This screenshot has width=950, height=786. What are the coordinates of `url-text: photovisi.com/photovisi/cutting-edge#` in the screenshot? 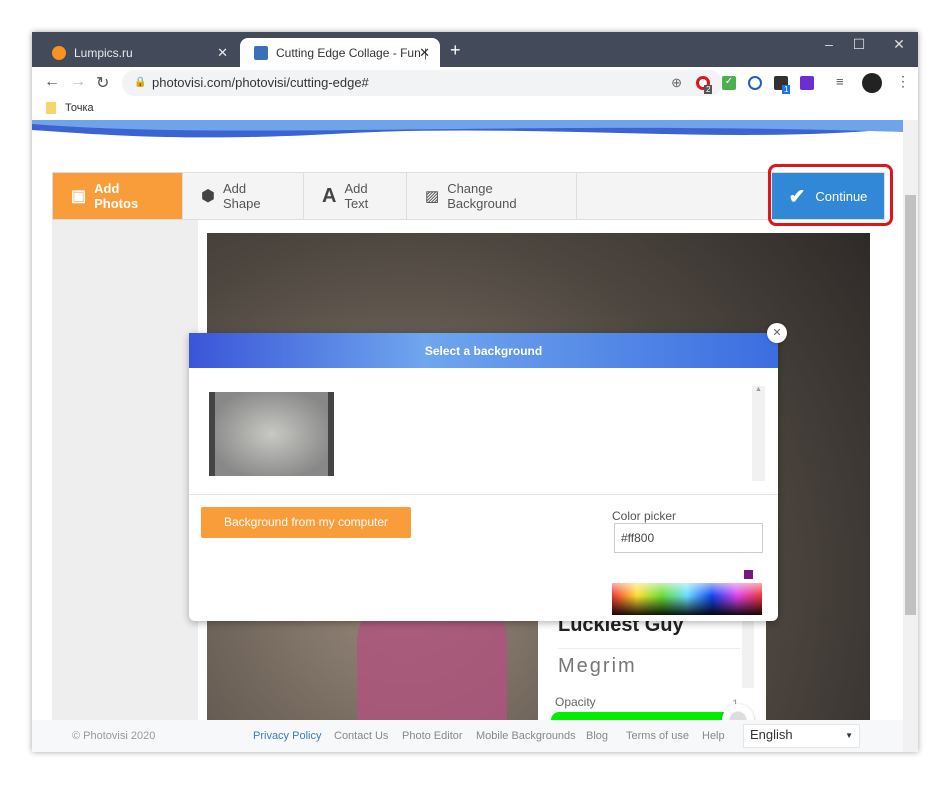 It's located at (260, 82).